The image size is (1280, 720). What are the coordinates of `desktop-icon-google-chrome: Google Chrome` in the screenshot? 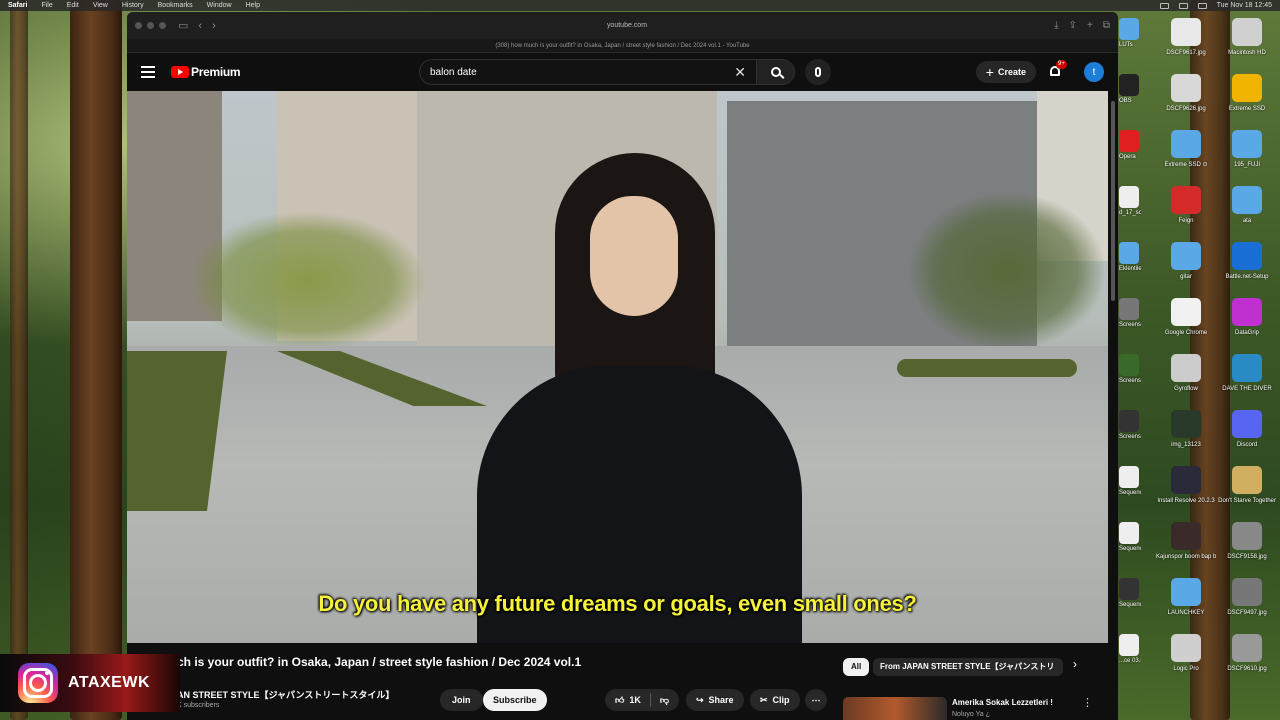 It's located at (1186, 317).